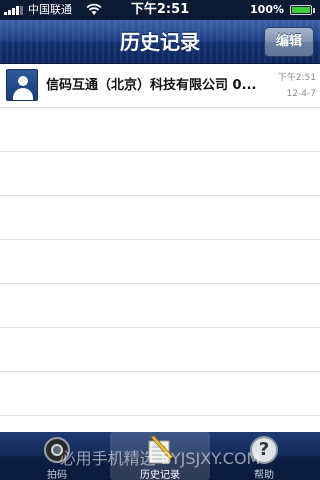 The image size is (320, 480). What do you see at coordinates (22, 85) in the screenshot?
I see `contact-card-icon` at bounding box center [22, 85].